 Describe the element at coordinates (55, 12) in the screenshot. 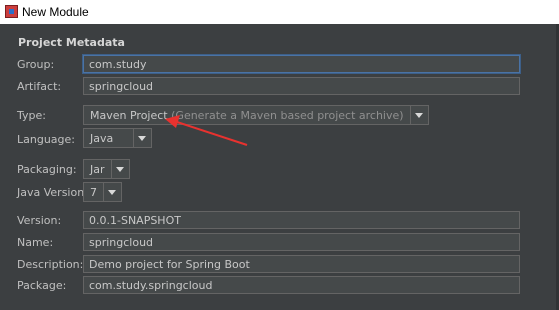

I see `window-title: New Module` at that location.